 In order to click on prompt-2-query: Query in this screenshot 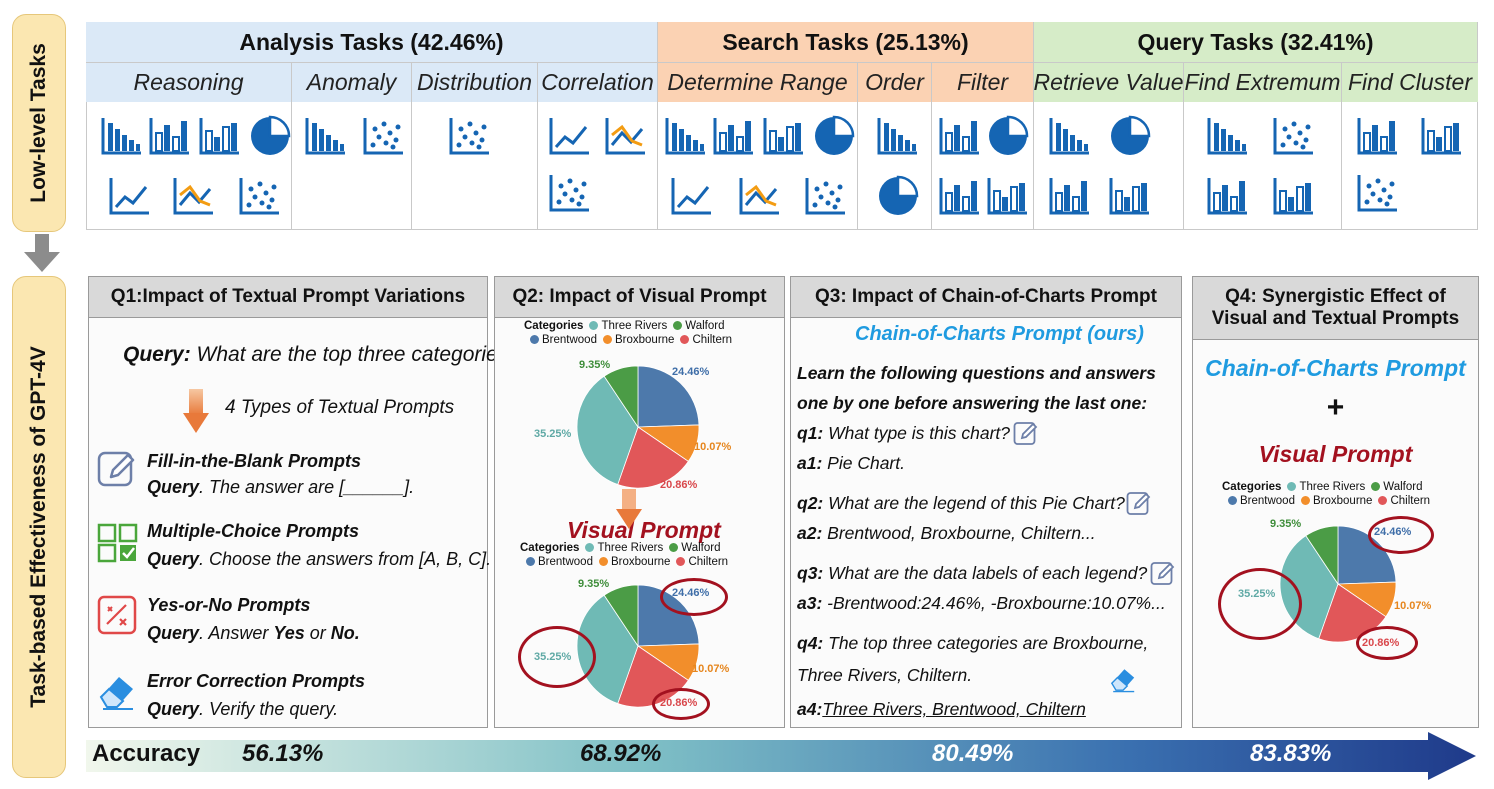, I will do `click(173, 559)`.